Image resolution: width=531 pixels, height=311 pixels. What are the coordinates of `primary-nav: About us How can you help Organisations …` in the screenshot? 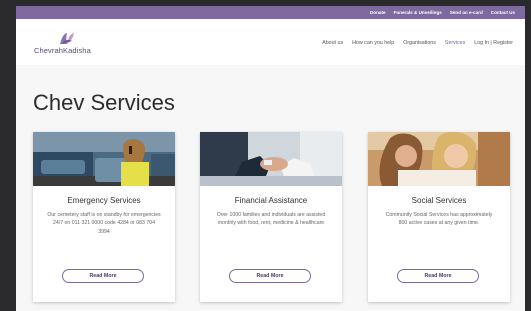 It's located at (417, 43).